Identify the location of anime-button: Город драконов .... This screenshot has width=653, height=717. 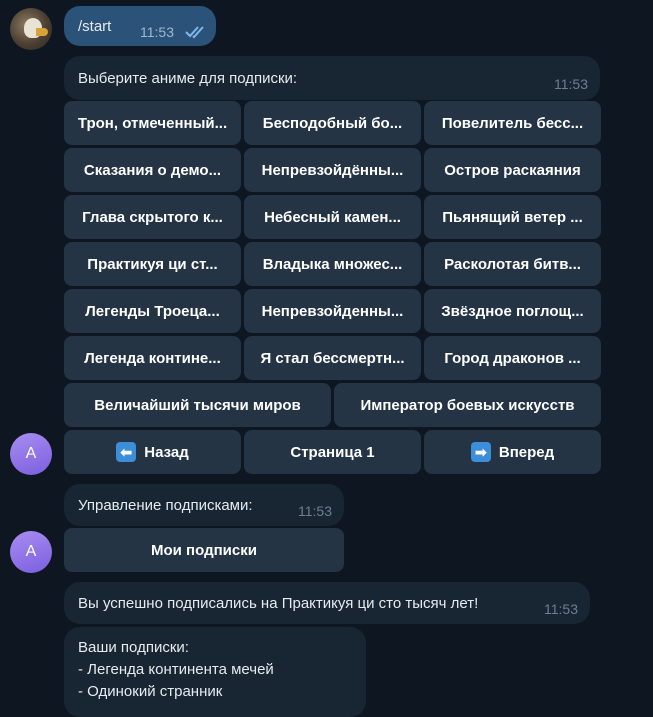
(512, 358).